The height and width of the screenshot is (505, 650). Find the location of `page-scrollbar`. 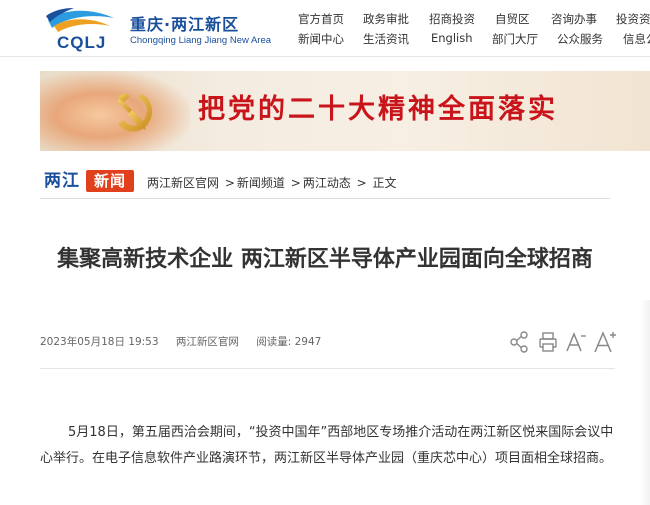

page-scrollbar is located at coordinates (645, 402).